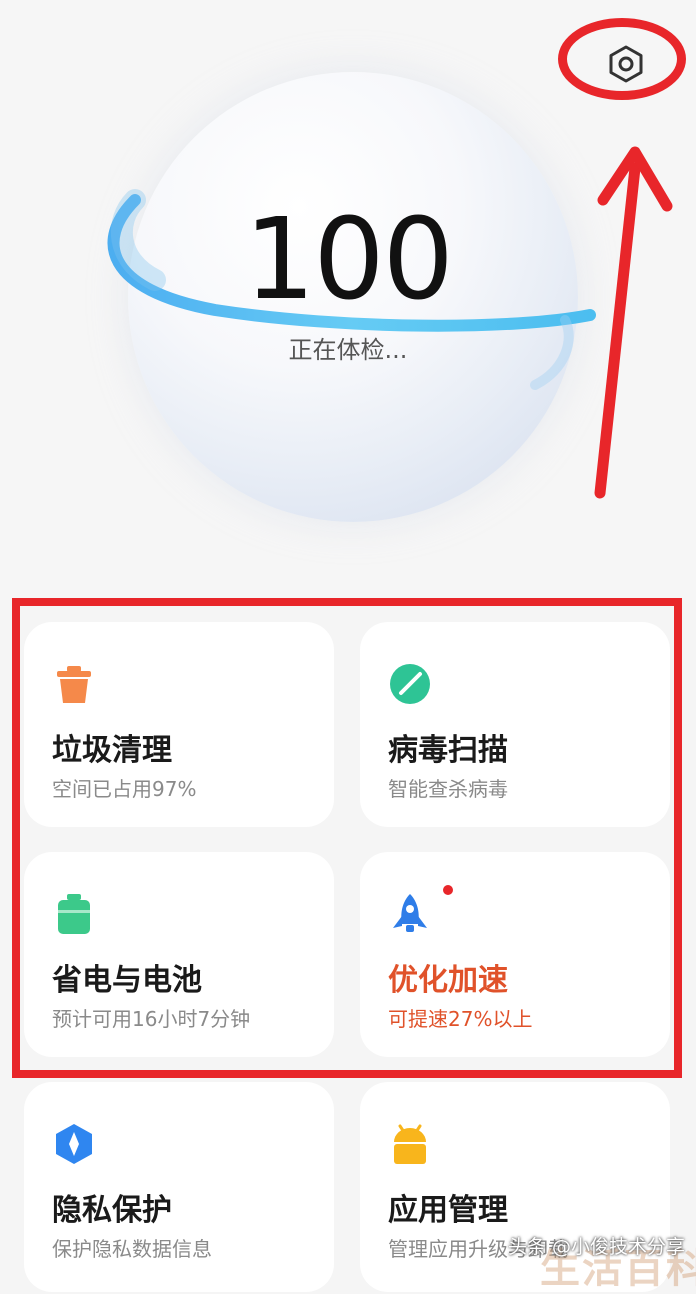  What do you see at coordinates (179, 954) in the screenshot?
I see `card-battery: 省电与电池 预计可用16小时7分钟` at bounding box center [179, 954].